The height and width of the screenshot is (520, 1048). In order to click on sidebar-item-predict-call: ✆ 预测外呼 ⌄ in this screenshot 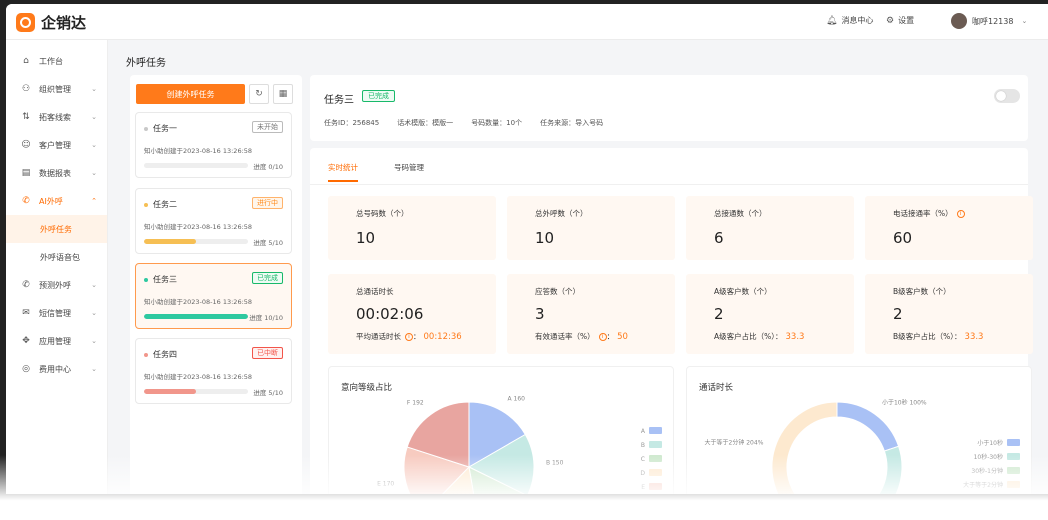, I will do `click(56, 285)`.